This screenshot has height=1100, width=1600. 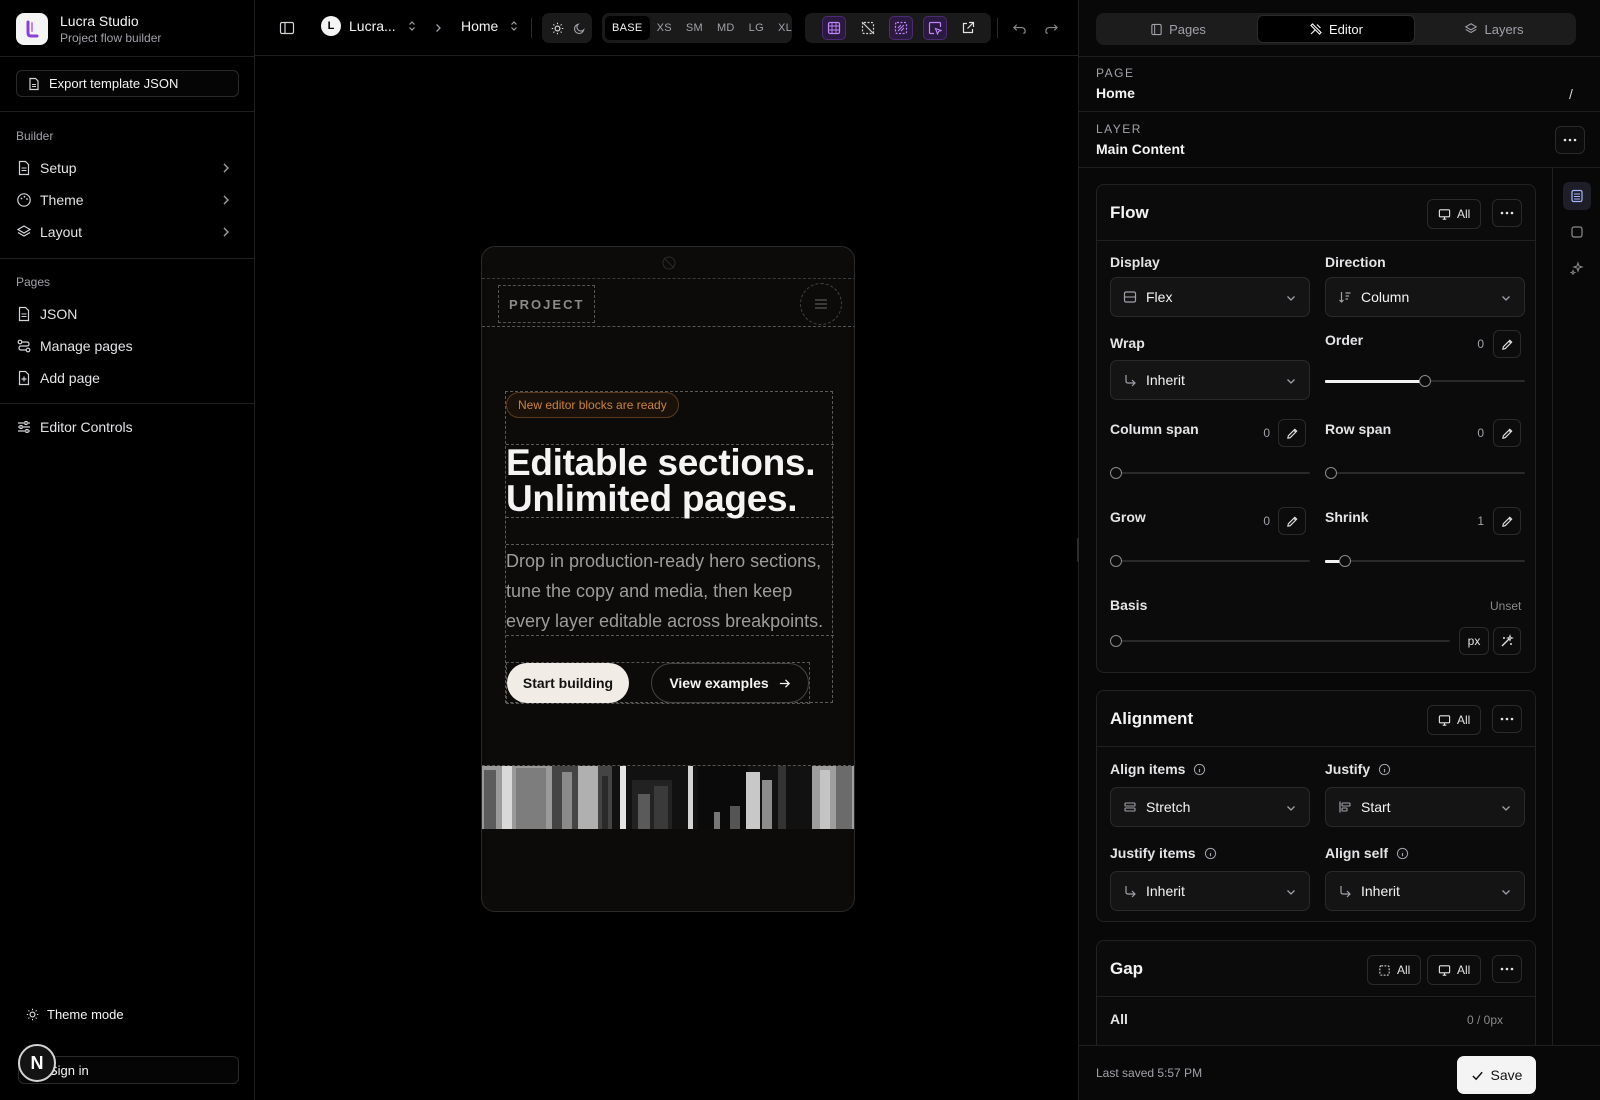 What do you see at coordinates (127, 427) in the screenshot?
I see `sidebar-item-editor-controls: Editor Controls` at bounding box center [127, 427].